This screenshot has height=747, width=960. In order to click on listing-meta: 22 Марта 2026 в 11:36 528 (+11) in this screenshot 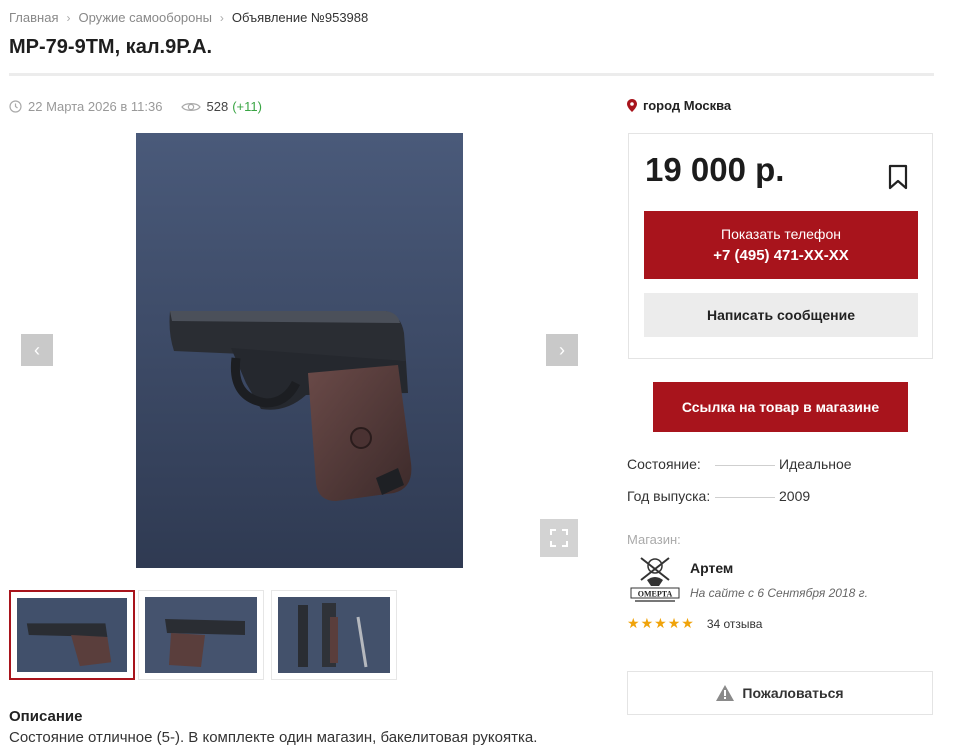, I will do `click(135, 106)`.